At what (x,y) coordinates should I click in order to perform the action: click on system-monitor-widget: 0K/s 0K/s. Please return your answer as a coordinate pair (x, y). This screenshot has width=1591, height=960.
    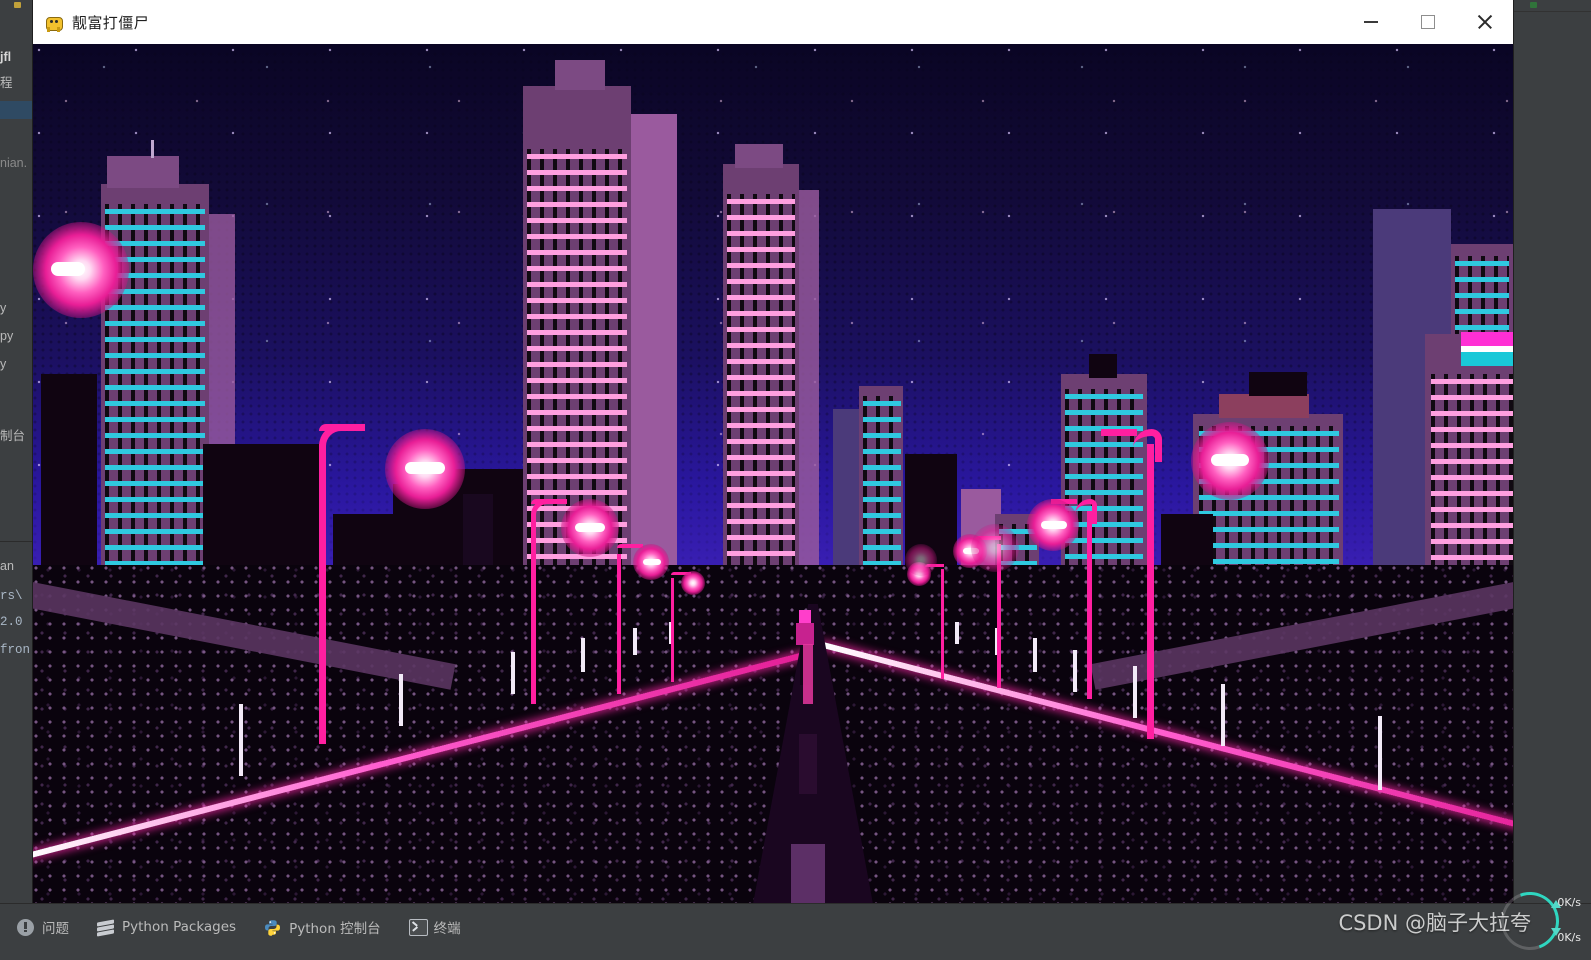
    Looking at the image, I should click on (1529, 921).